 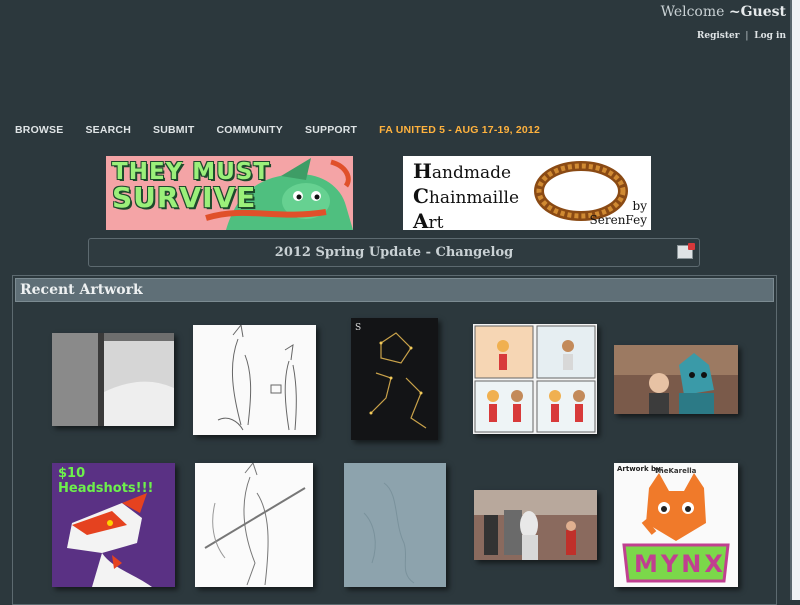 What do you see at coordinates (113, 525) in the screenshot?
I see `thumbnail-headshots-ad: $10 Headshots!!!` at bounding box center [113, 525].